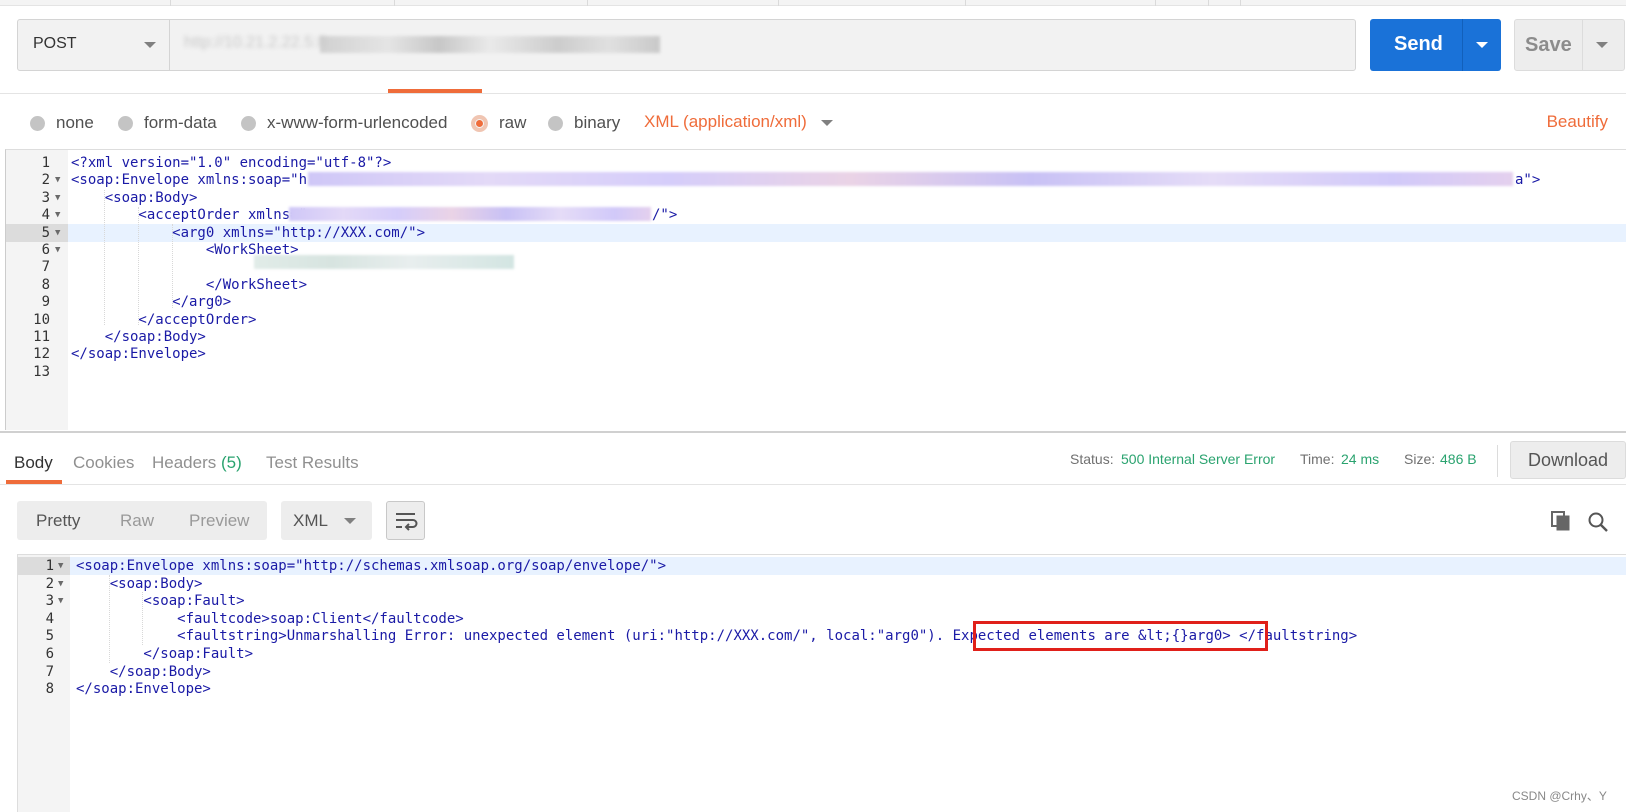 The width and height of the screenshot is (1626, 812). I want to click on size-label: Size:, so click(1420, 459).